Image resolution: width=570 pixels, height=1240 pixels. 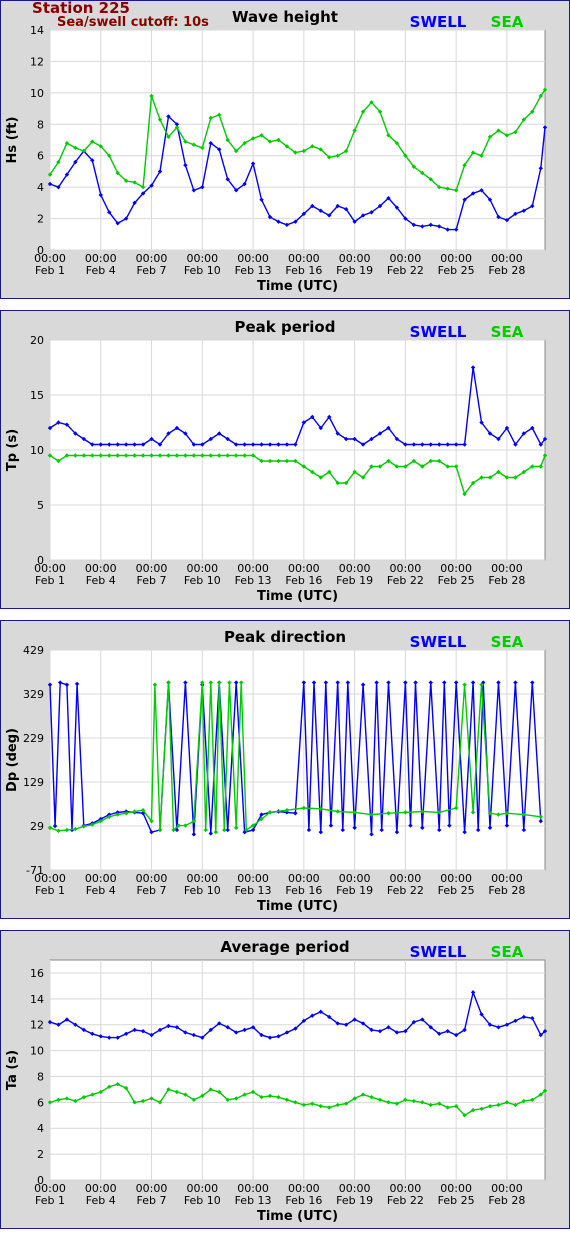 What do you see at coordinates (12, 760) in the screenshot?
I see `y-axis-label: Dp (deg)` at bounding box center [12, 760].